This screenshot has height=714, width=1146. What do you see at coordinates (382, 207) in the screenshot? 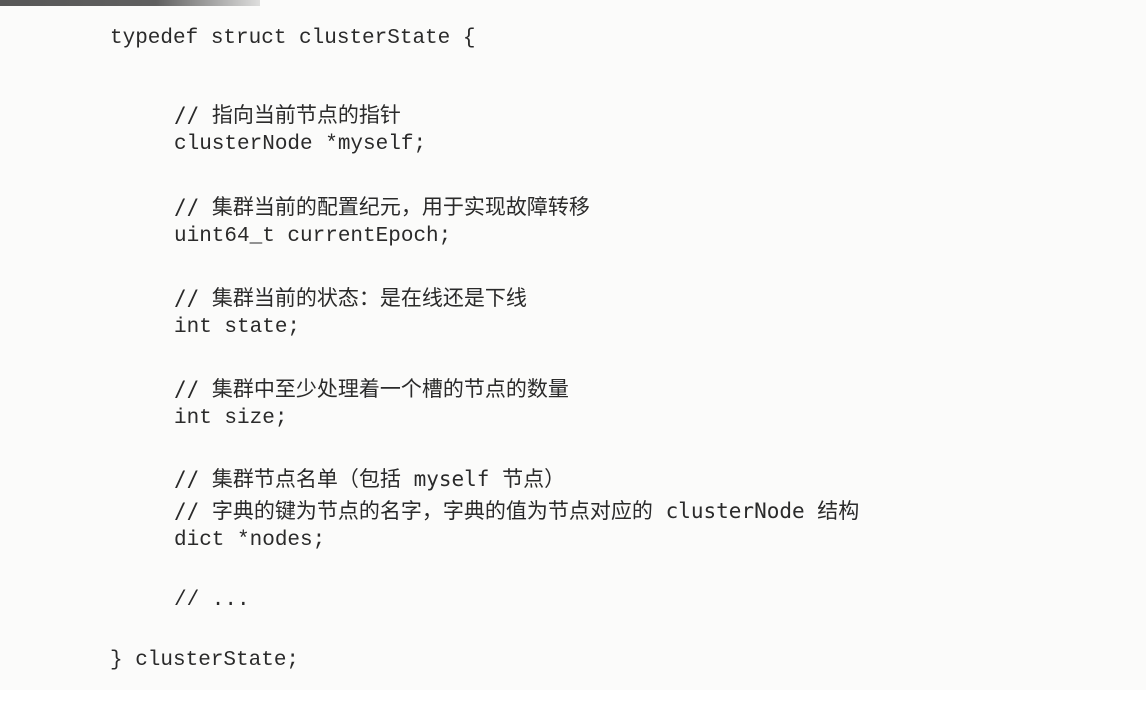
I see `comment-current-epoch: // 集群当前的配置纪元，用于实现故障转移` at bounding box center [382, 207].